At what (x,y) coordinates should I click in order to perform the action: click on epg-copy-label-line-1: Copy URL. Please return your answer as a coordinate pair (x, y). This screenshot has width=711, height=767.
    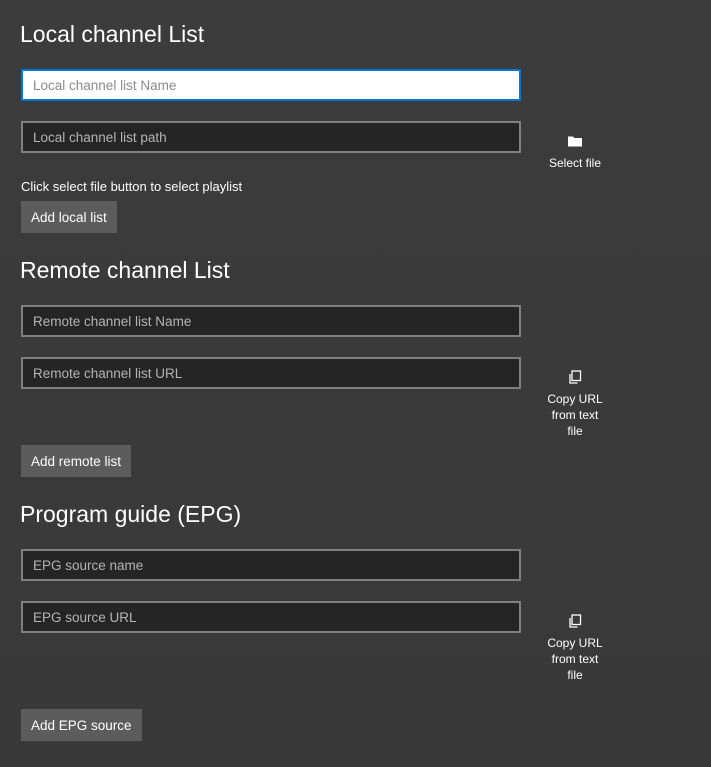
    Looking at the image, I should click on (575, 643).